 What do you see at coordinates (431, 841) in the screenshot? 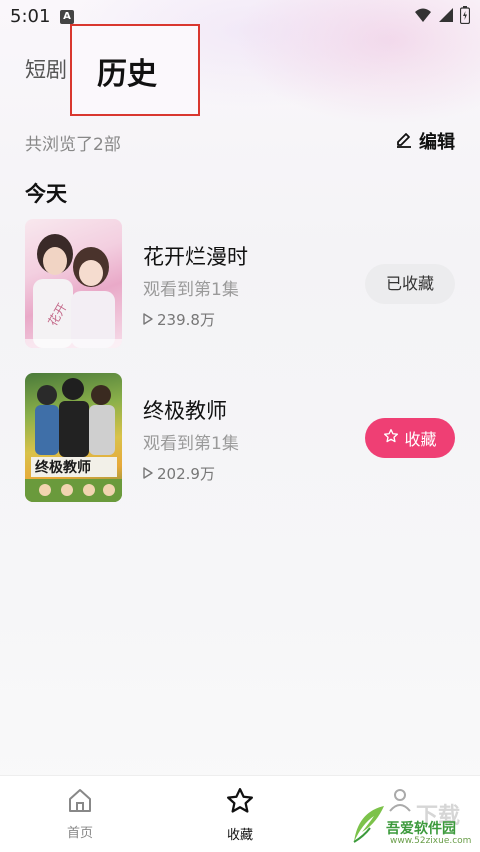
I see `watermark-url: www.52zixue.com` at bounding box center [431, 841].